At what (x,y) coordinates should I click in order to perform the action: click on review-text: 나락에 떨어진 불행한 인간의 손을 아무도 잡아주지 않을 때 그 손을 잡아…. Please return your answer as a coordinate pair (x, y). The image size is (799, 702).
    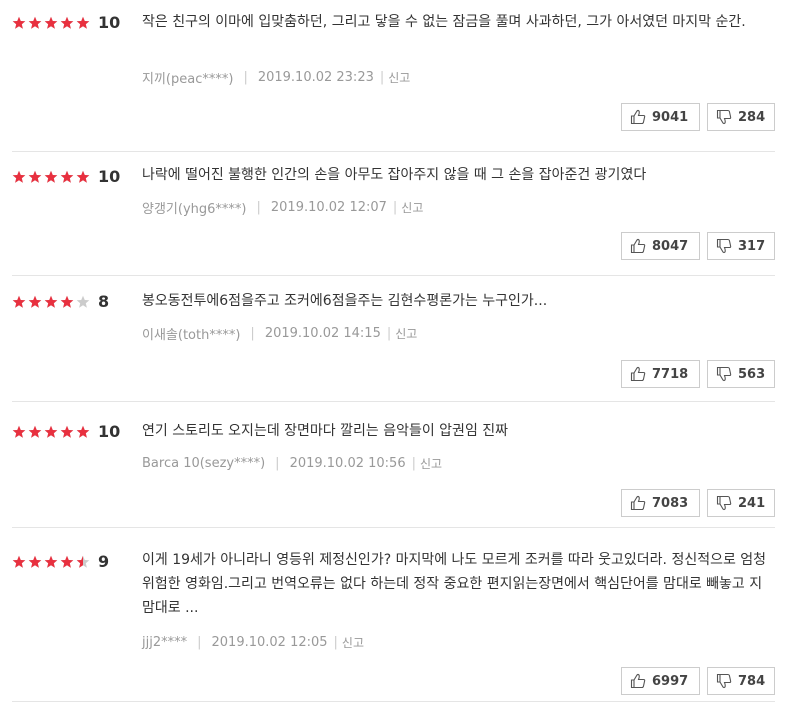
    Looking at the image, I should click on (394, 175).